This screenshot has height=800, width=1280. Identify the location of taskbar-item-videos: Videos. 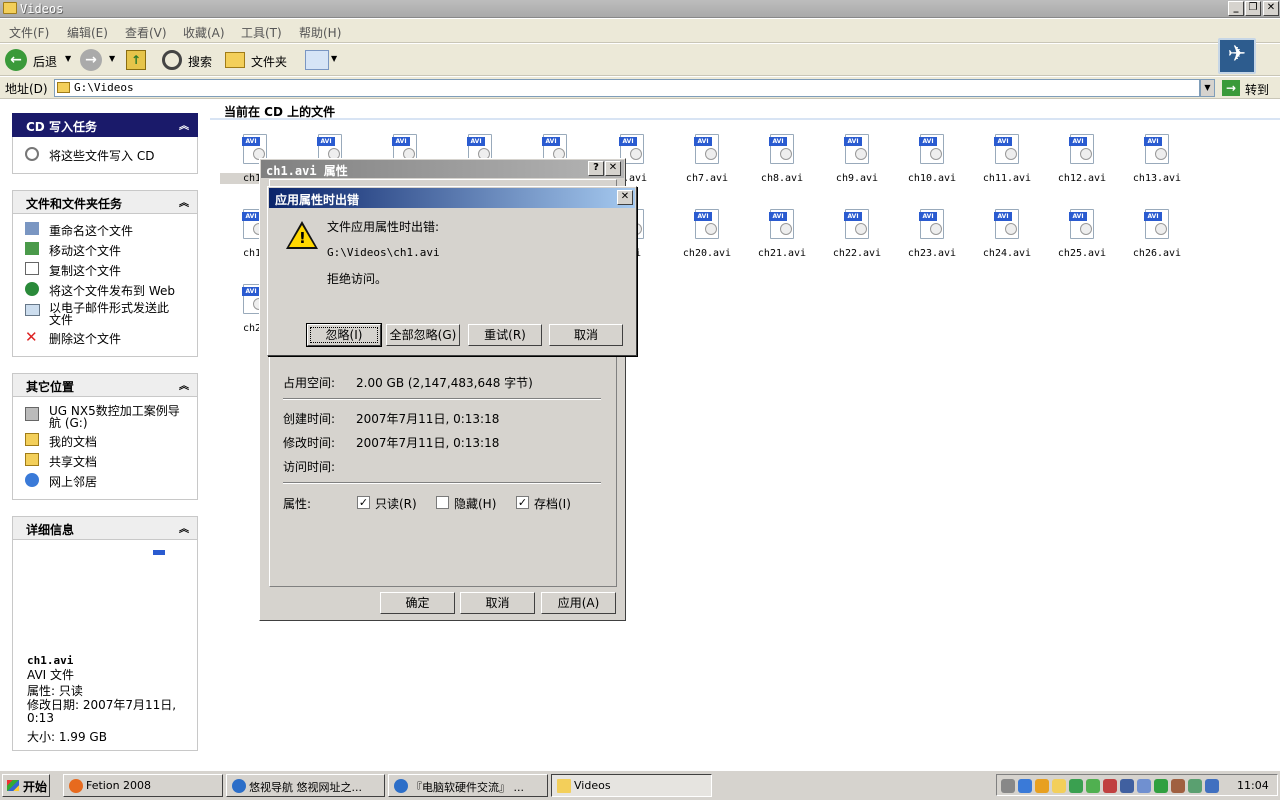
(631, 785).